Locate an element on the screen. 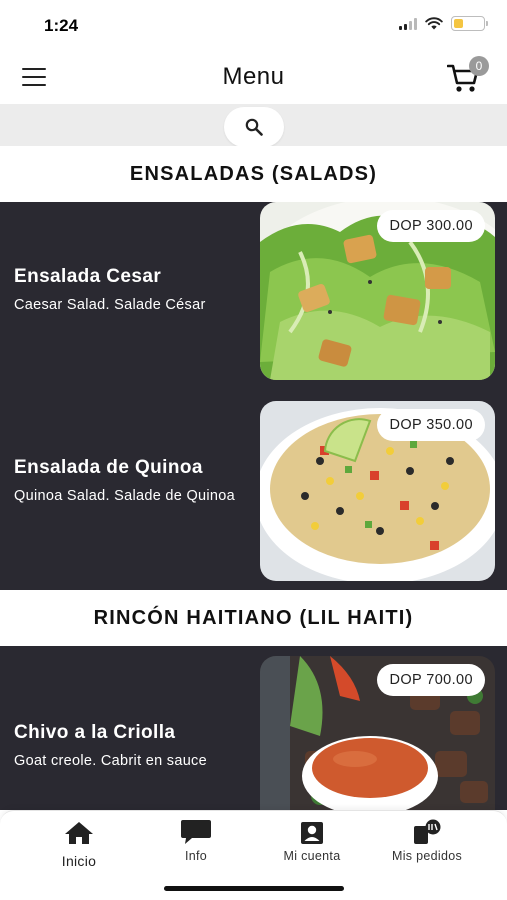  search-icon is located at coordinates (254, 127).